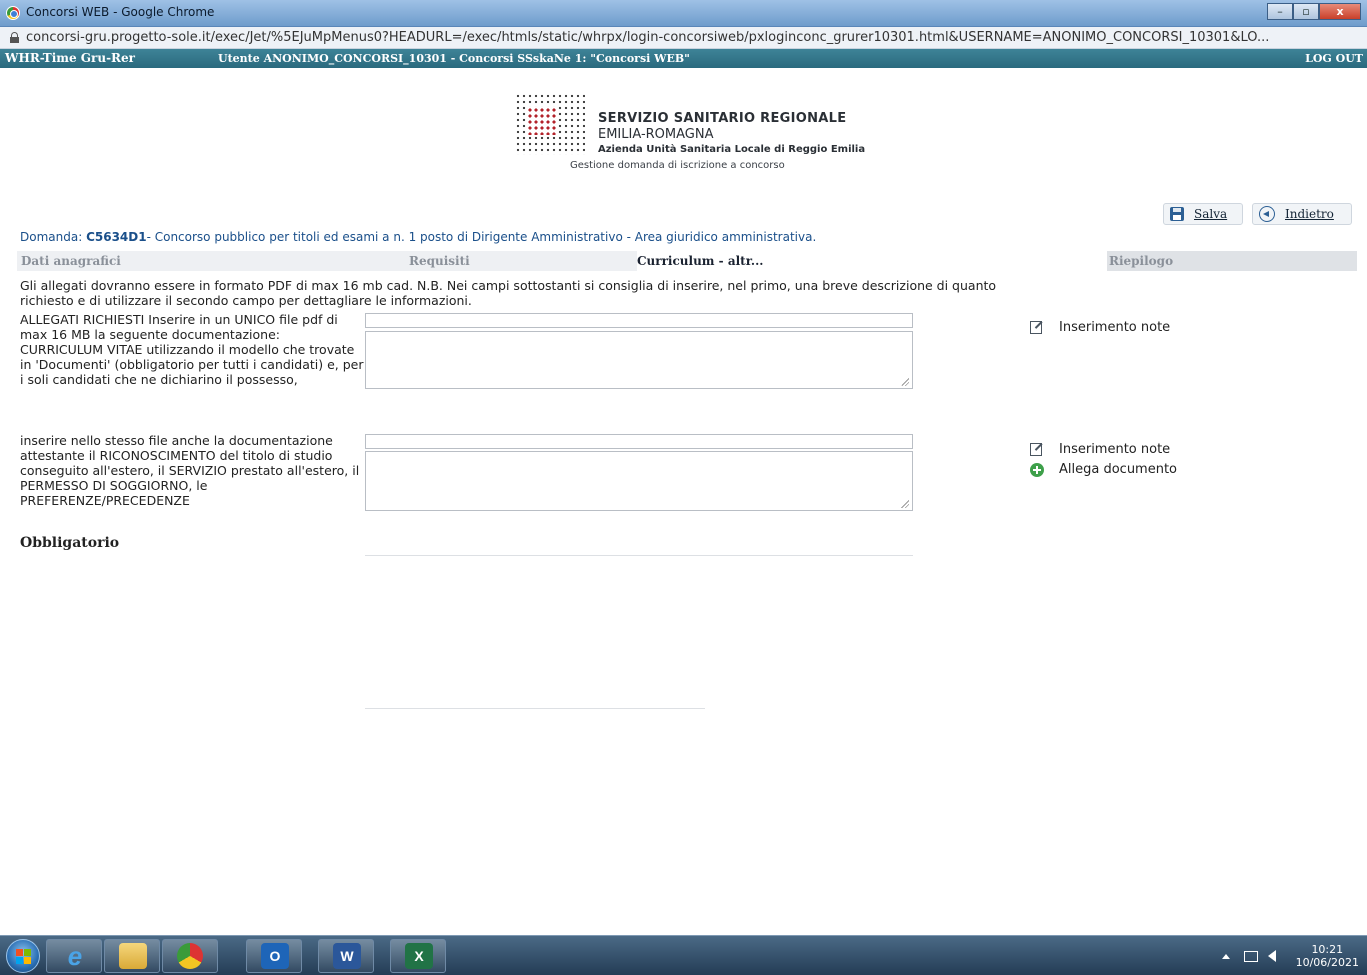 This screenshot has width=1367, height=975. I want to click on back-label: Indietro, so click(1309, 214).